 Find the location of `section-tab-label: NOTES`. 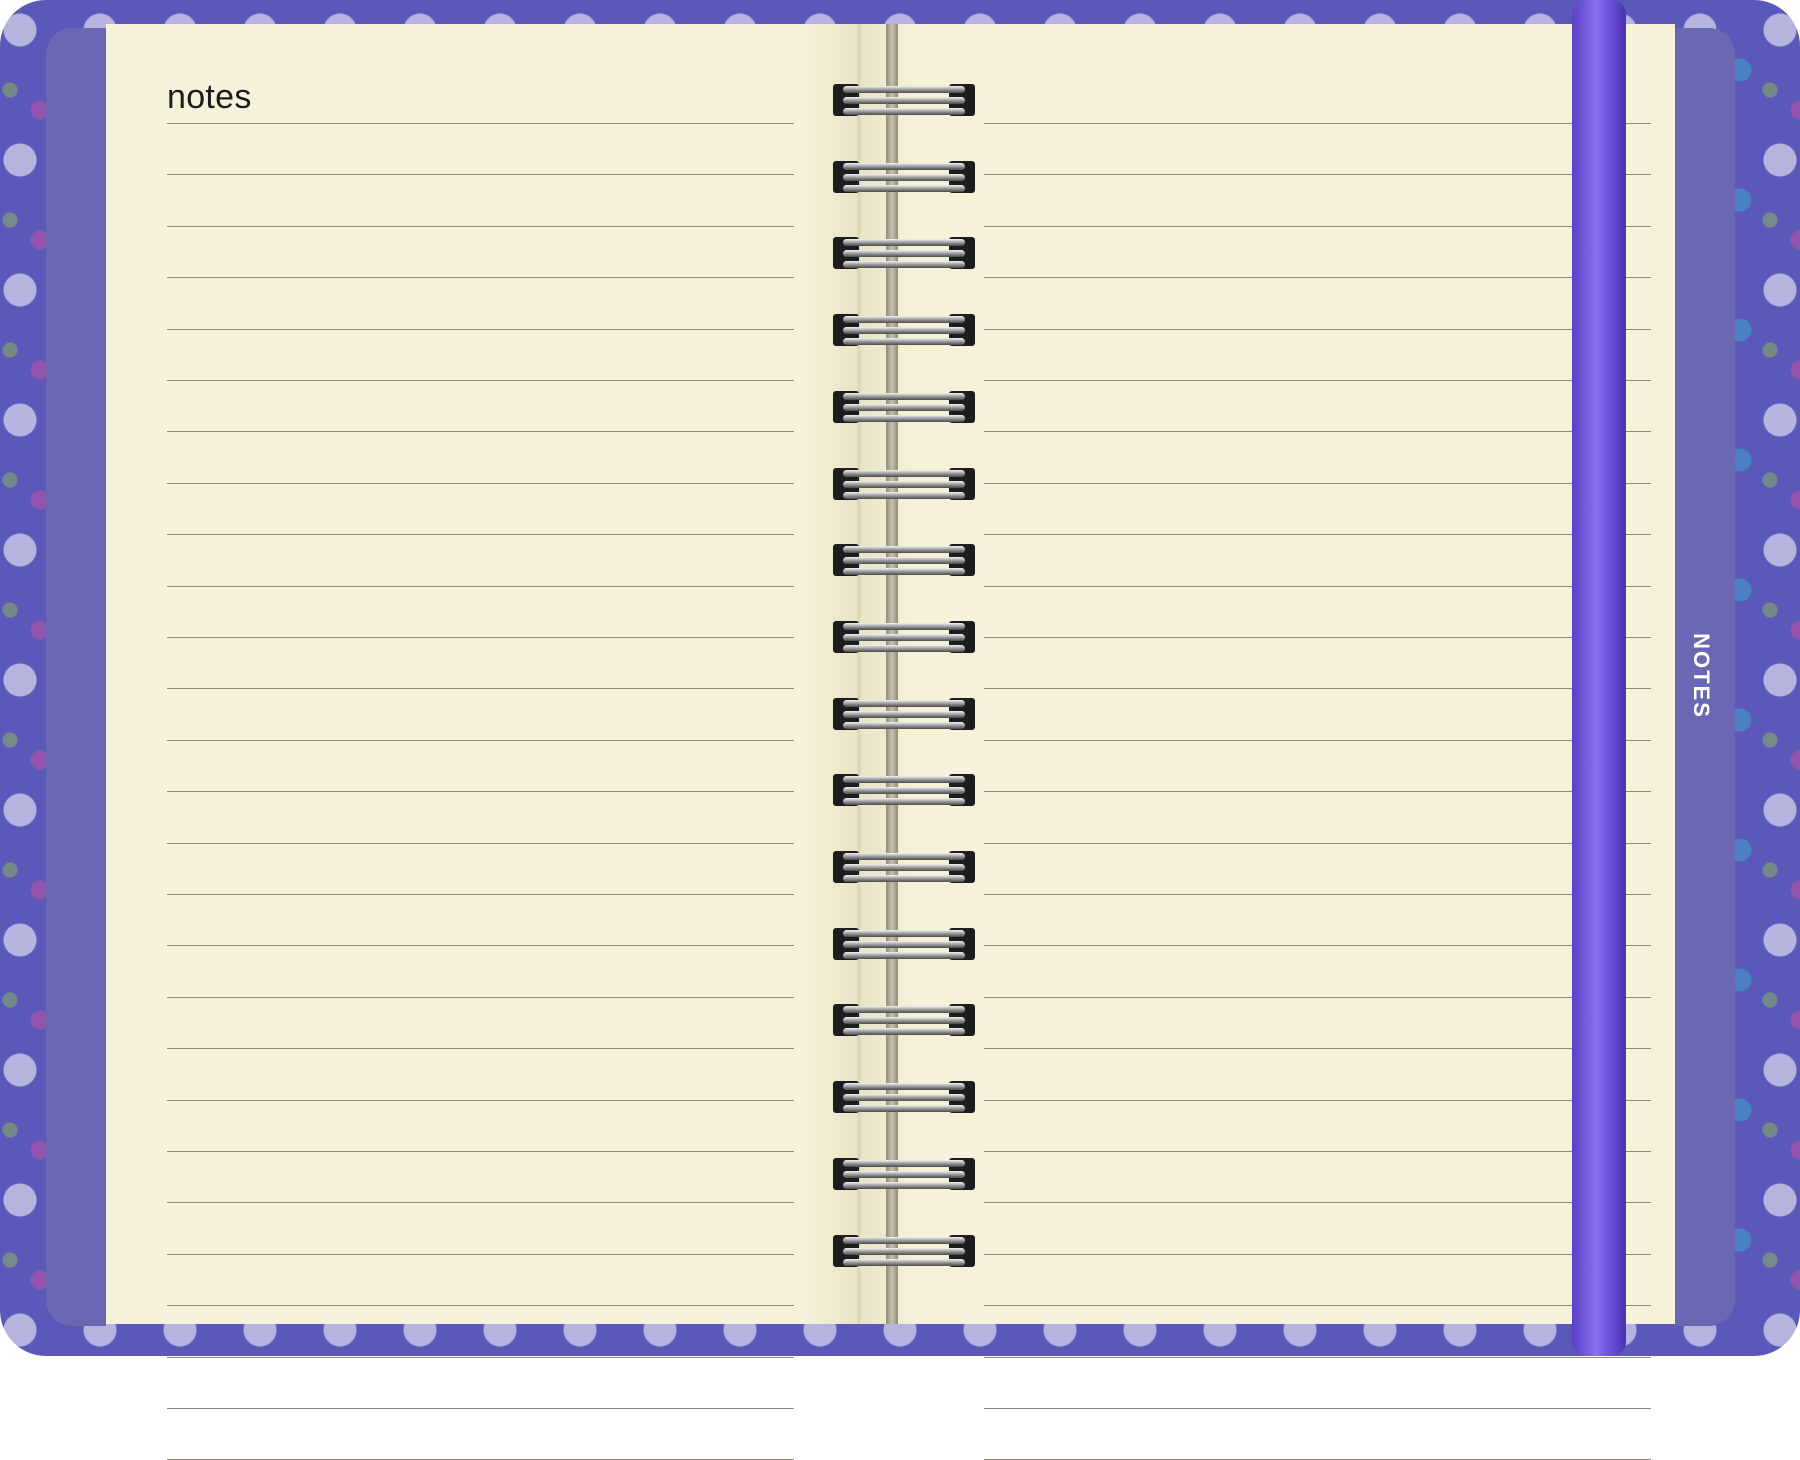

section-tab-label: NOTES is located at coordinates (1701, 676).